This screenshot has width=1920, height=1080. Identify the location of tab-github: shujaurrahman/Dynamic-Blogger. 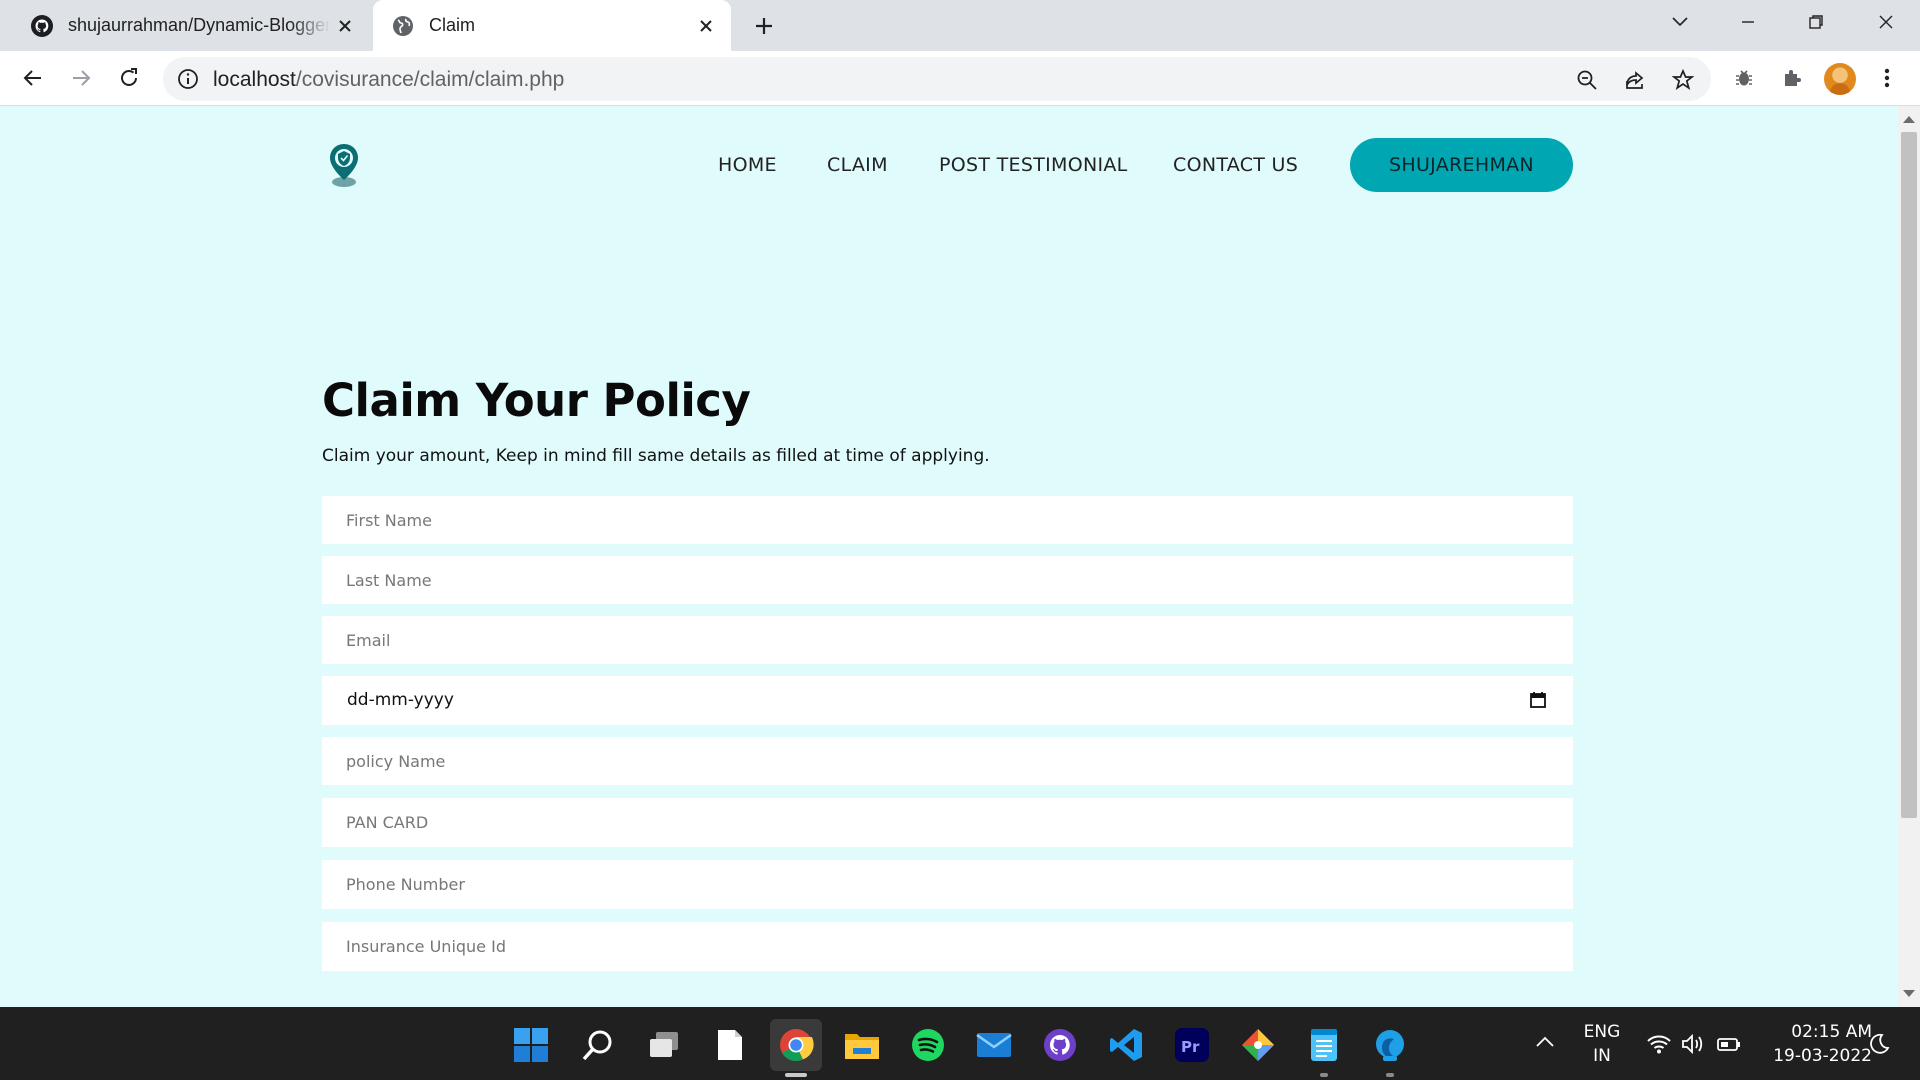
(191, 25).